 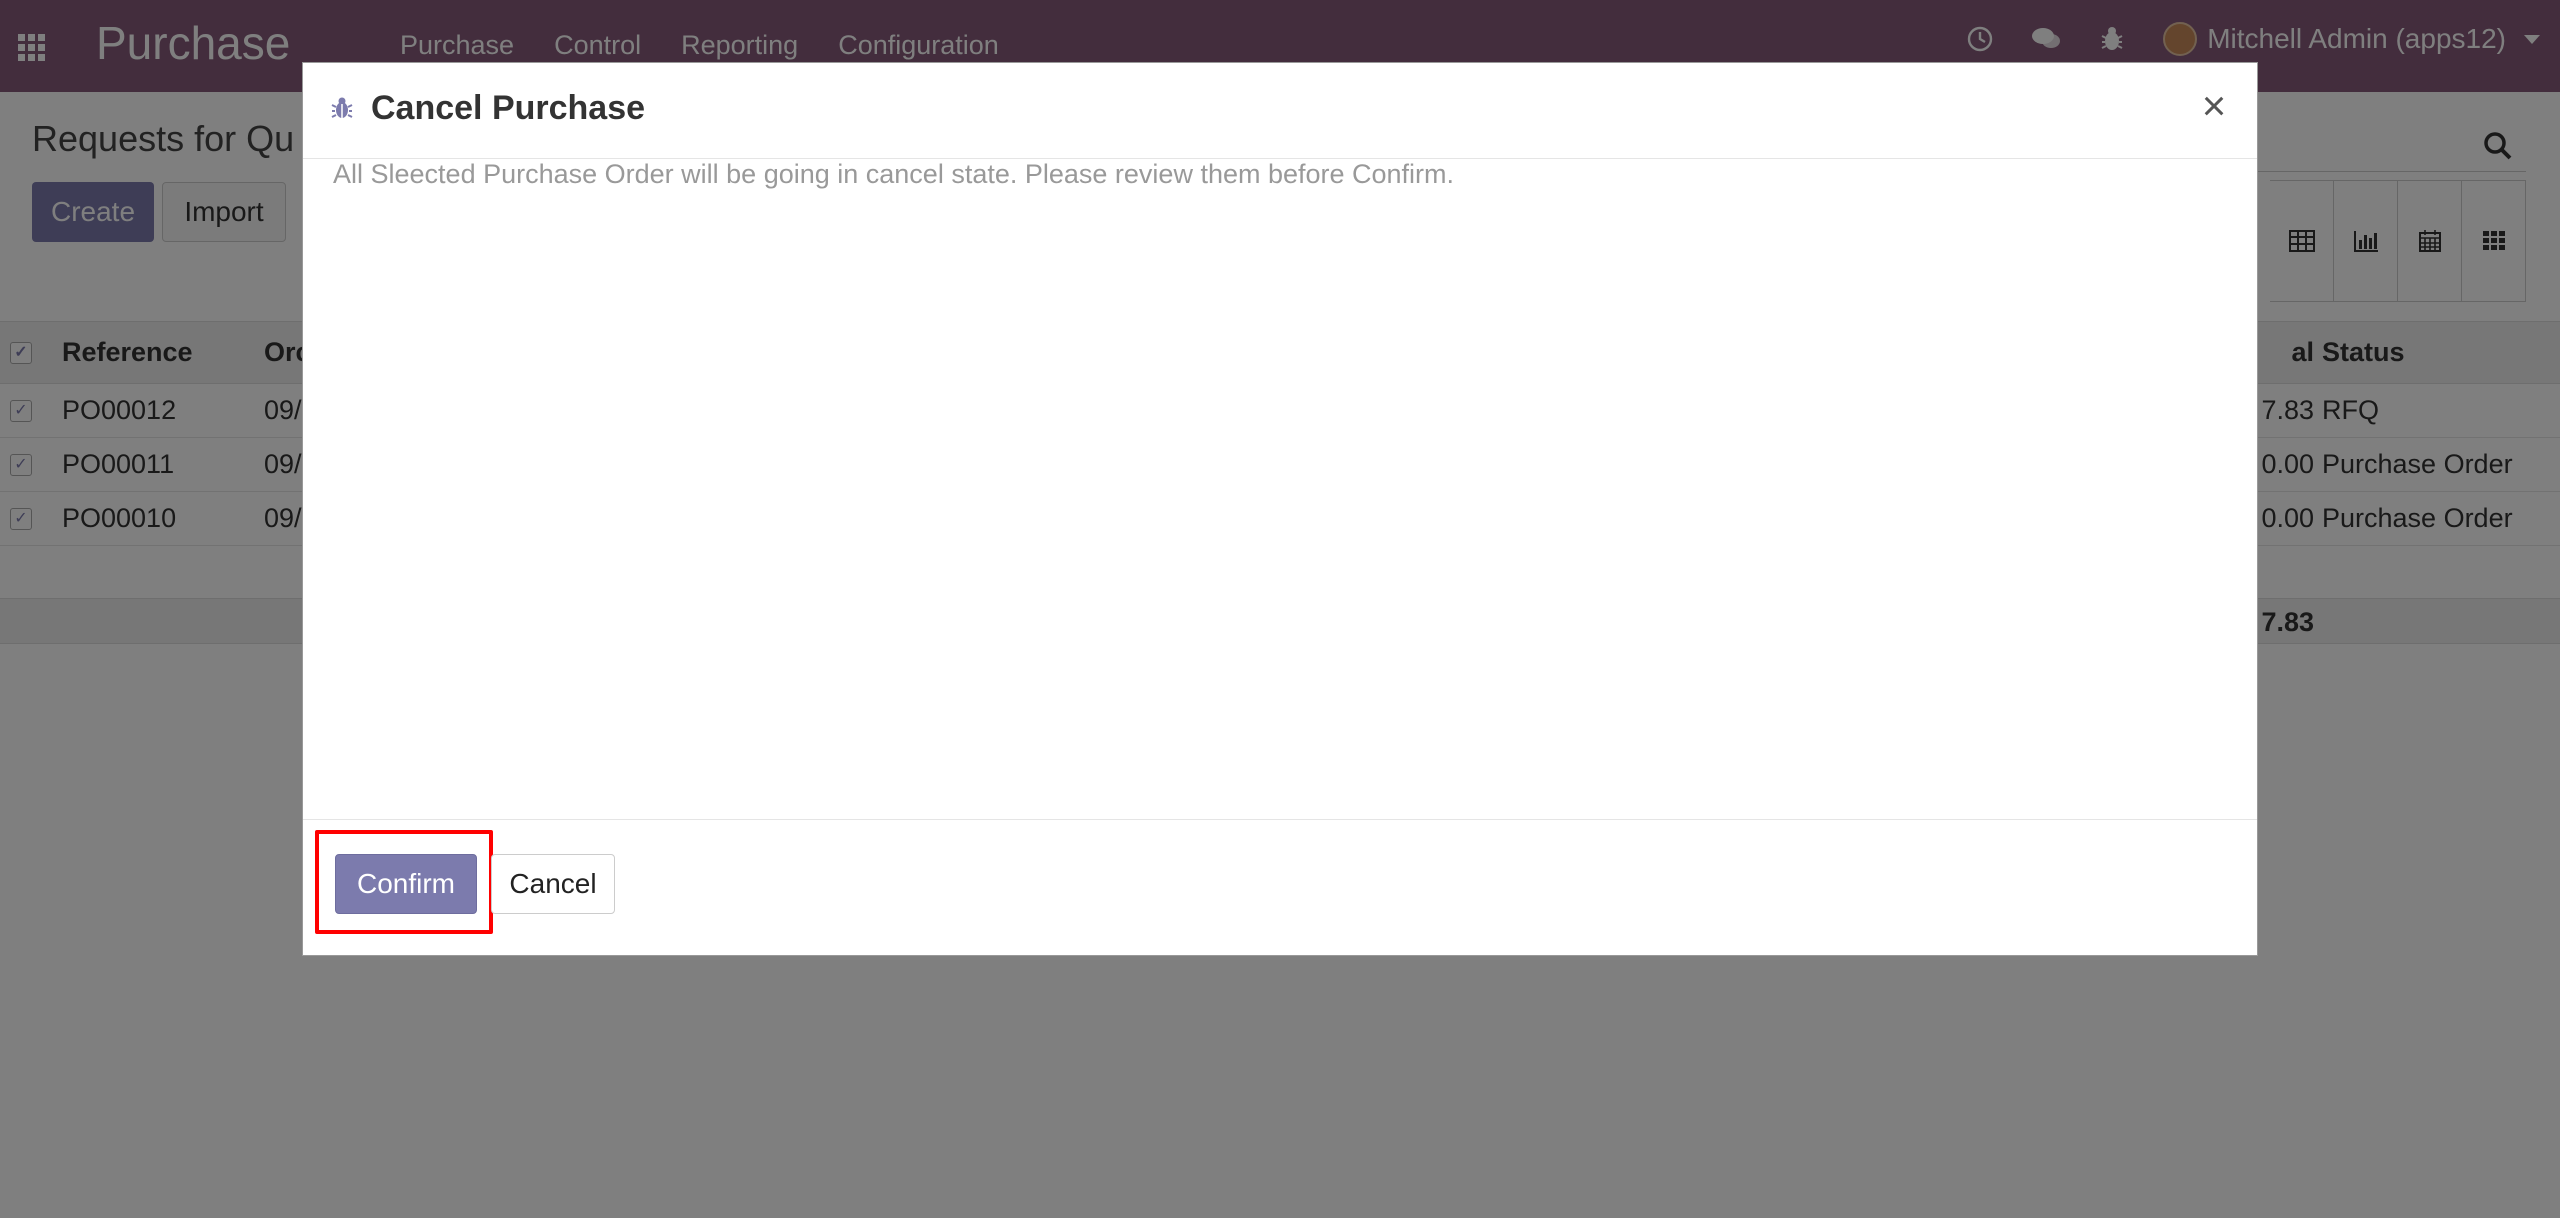 I want to click on dialog-header: Cancel Purchase ×, so click(x=1280, y=111).